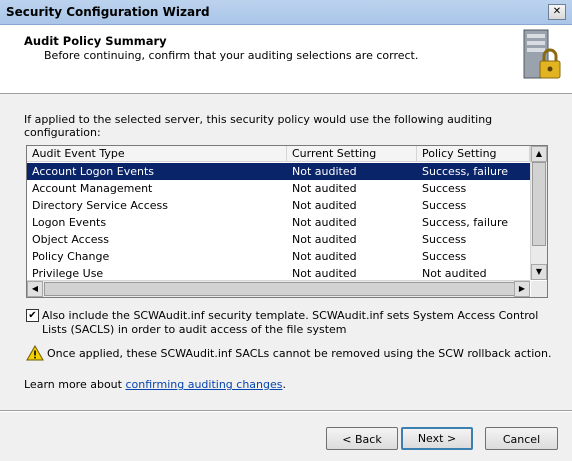  What do you see at coordinates (93, 171) in the screenshot?
I see `cell-audit-event: Account Logon Events` at bounding box center [93, 171].